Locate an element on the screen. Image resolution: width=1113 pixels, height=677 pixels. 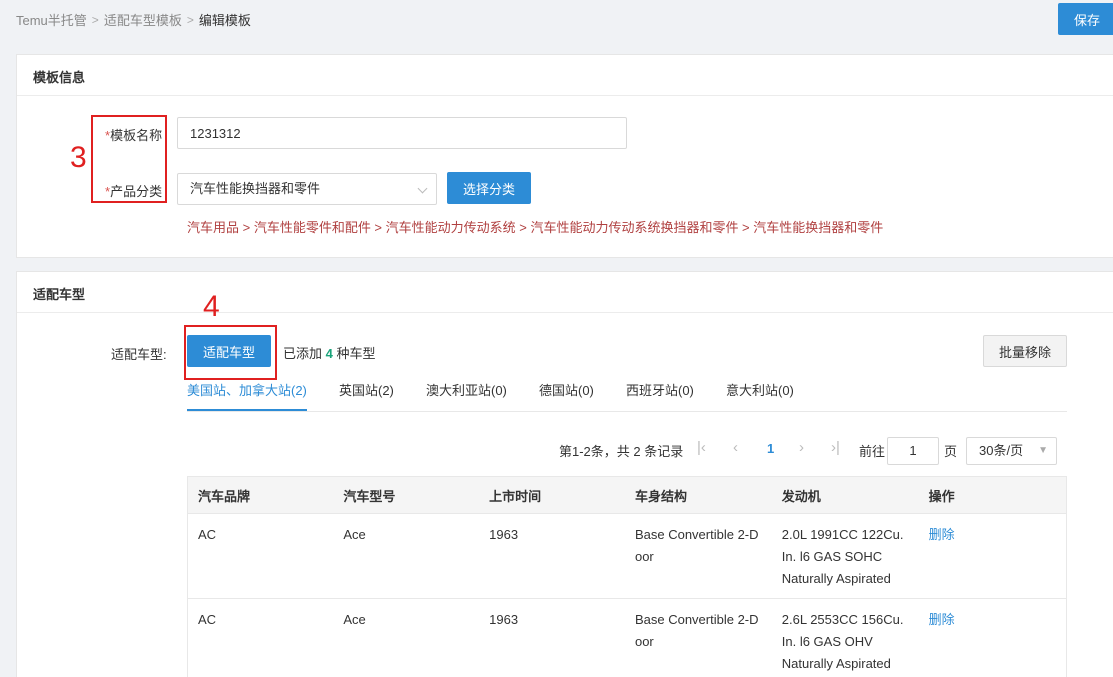
header-year: 上市时间 is located at coordinates (552, 495).